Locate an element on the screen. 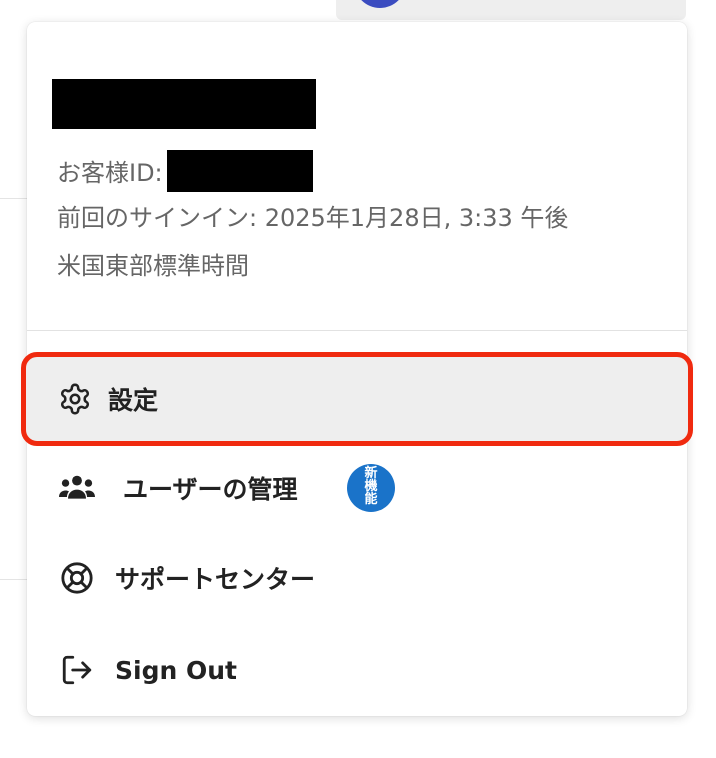  settings-menu-item: 設定 is located at coordinates (357, 399).